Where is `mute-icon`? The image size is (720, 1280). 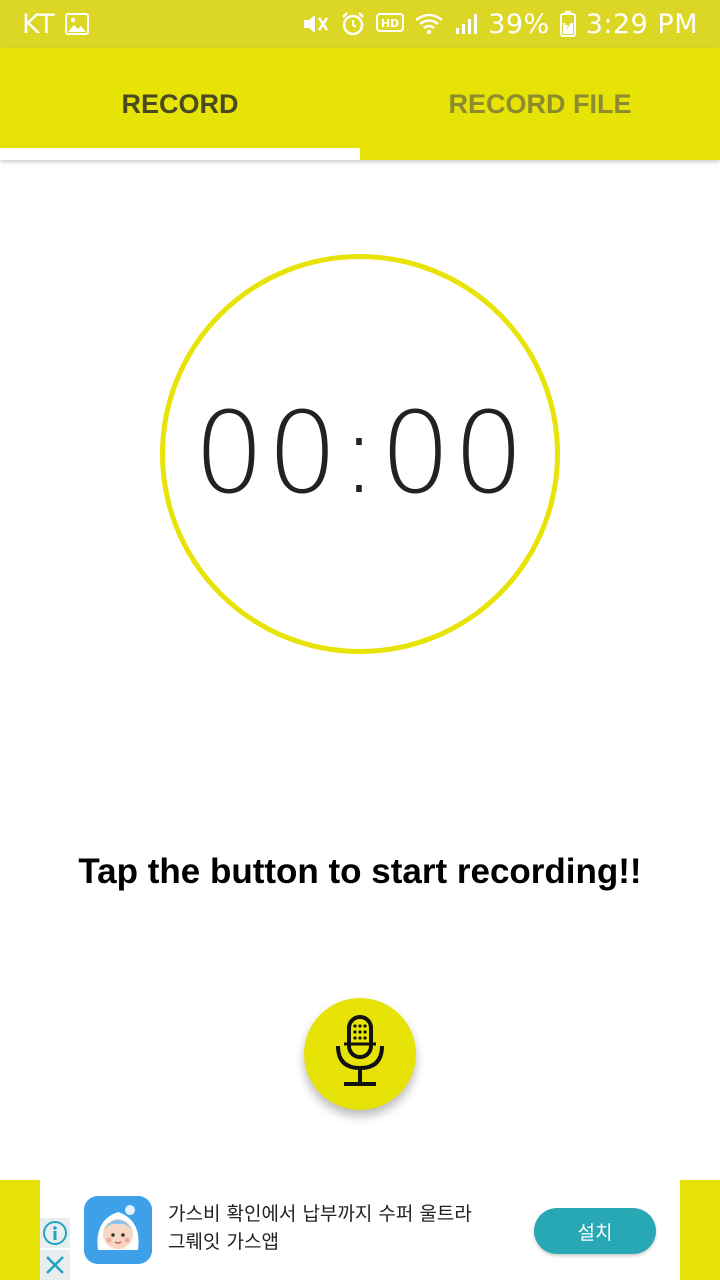
mute-icon is located at coordinates (316, 24).